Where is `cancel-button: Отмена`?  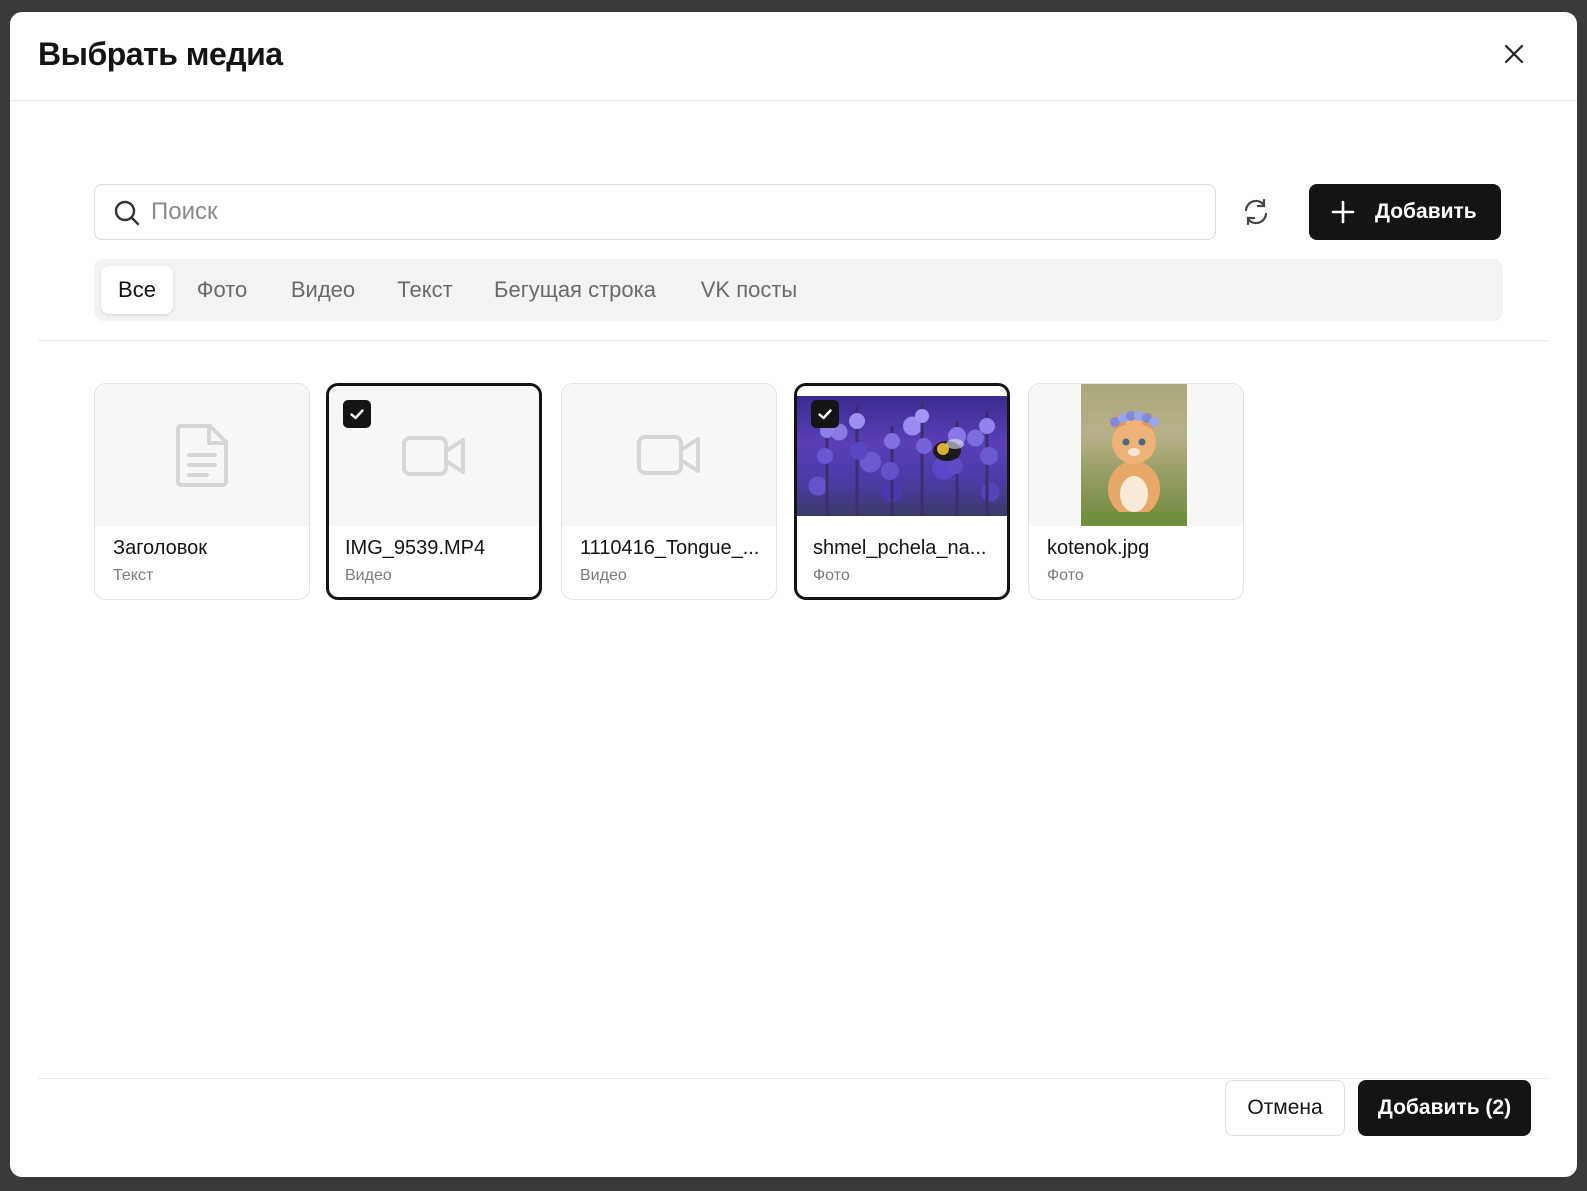
cancel-button: Отмена is located at coordinates (1285, 1108).